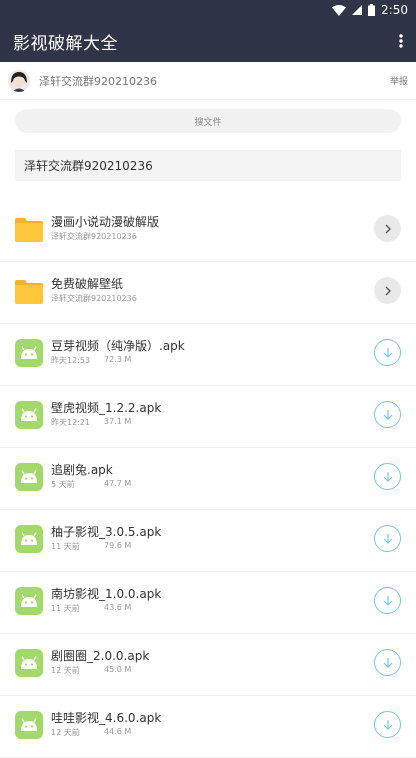 This screenshot has height=758, width=416. I want to click on file-size: 44.6 M, so click(118, 731).